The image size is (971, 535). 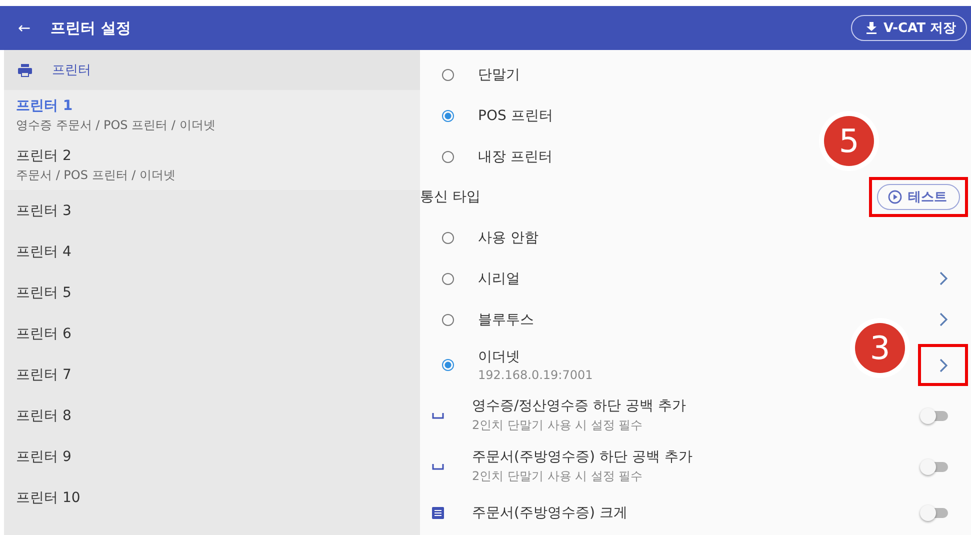 I want to click on option-title: 주문서(주방영수증) 크게, so click(x=550, y=513).